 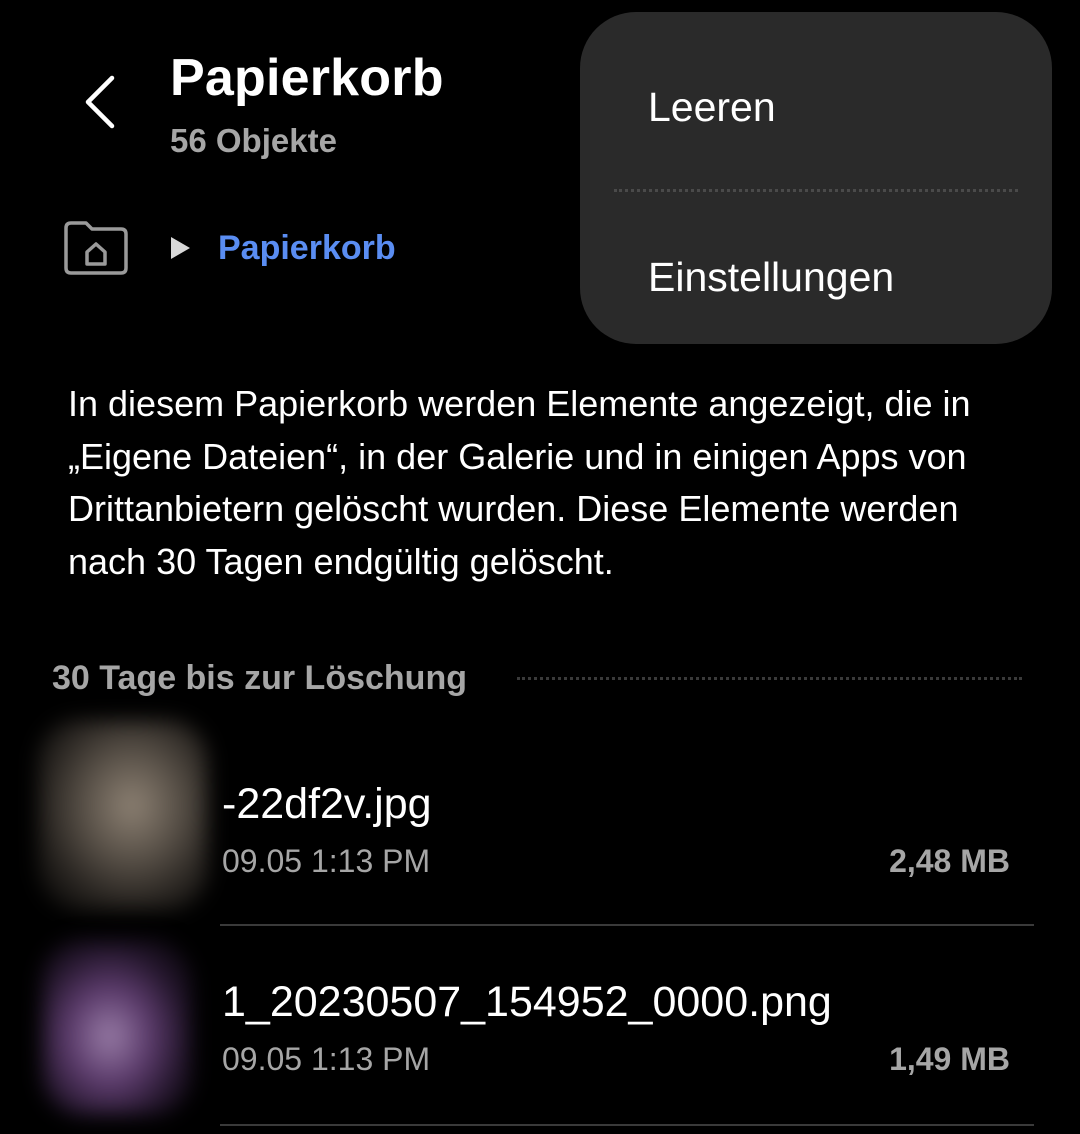 I want to click on triangle-right-icon, so click(x=180, y=248).